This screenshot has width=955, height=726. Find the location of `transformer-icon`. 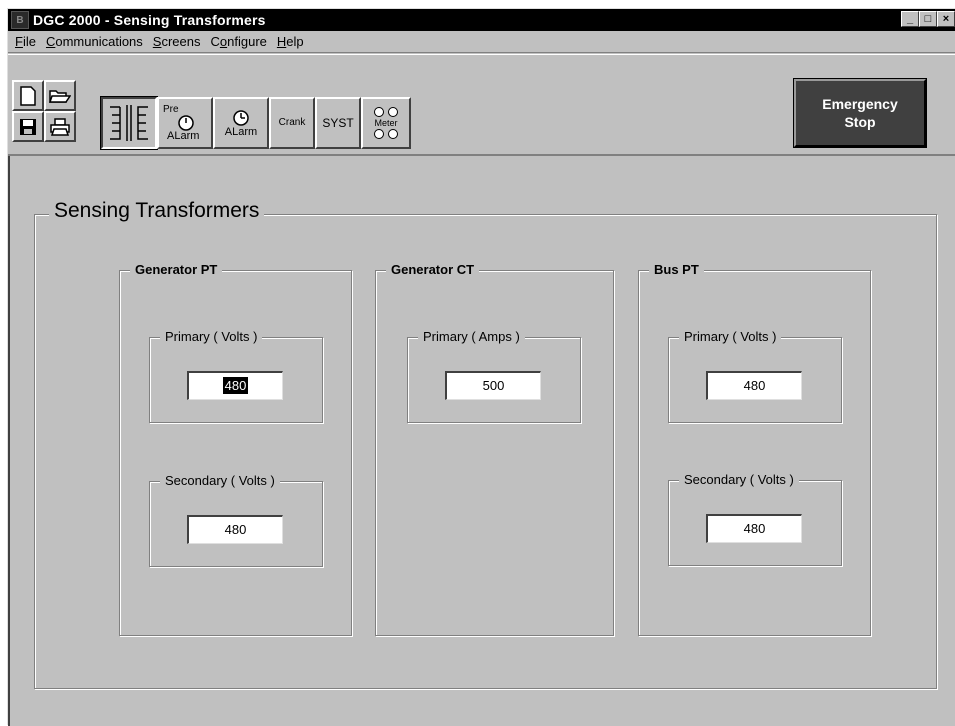

transformer-icon is located at coordinates (129, 123).